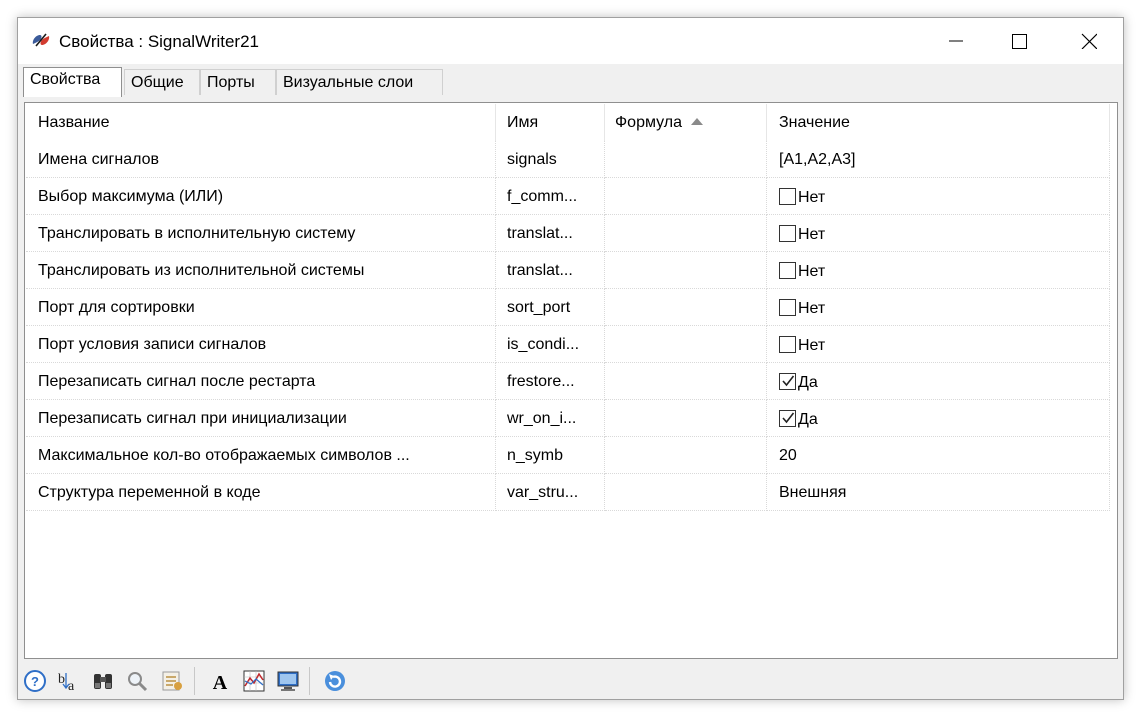  I want to click on column-header-name: Название, so click(261, 122).